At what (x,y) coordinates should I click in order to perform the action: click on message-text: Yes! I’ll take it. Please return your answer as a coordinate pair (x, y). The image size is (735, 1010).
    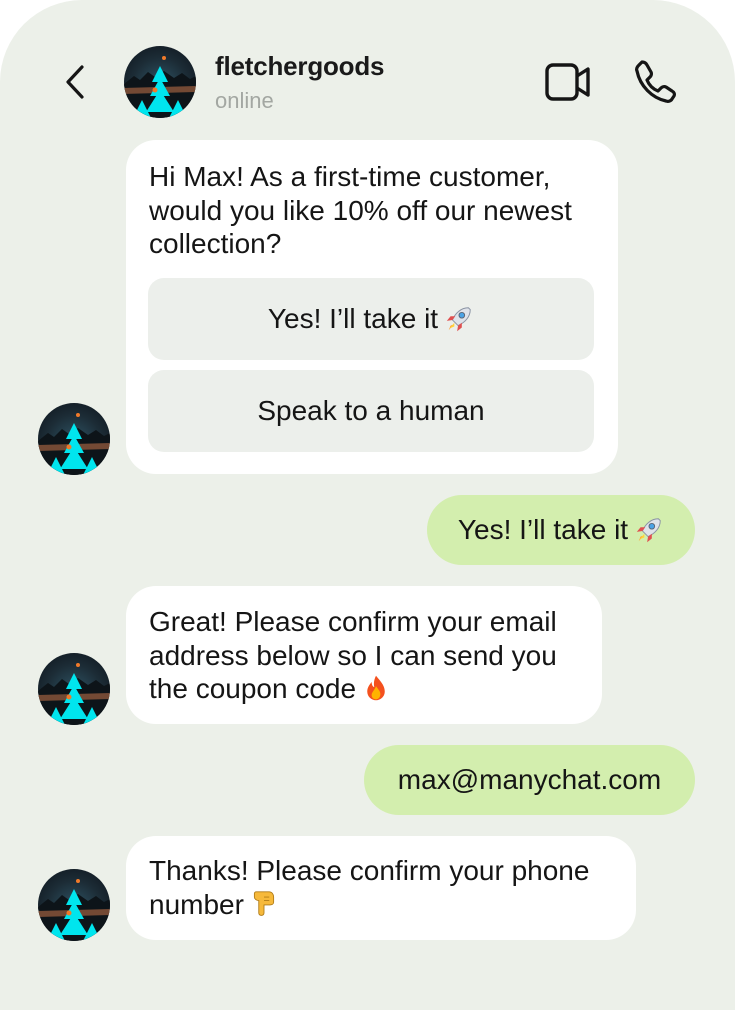
    Looking at the image, I should click on (543, 529).